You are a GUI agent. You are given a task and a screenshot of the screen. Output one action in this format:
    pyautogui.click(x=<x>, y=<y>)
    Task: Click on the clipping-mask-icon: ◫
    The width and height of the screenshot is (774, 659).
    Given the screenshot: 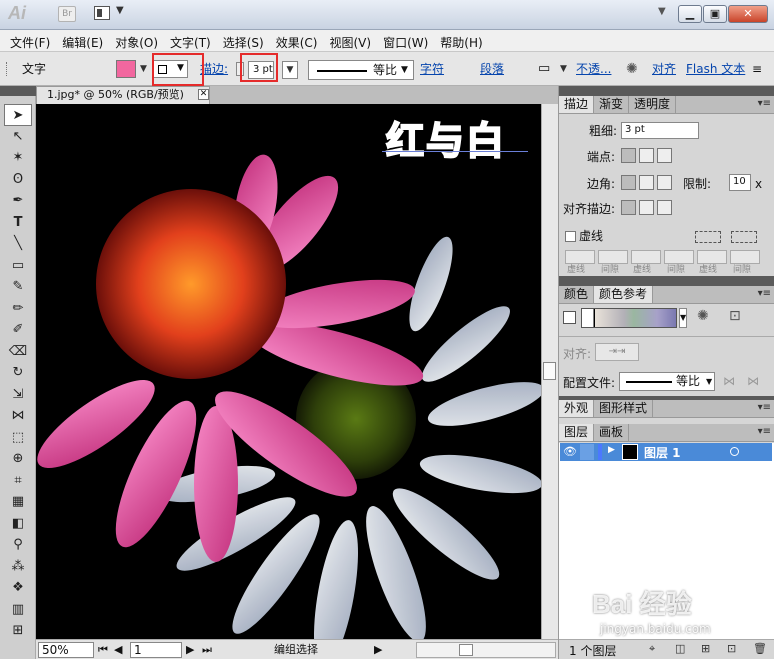 What is the action you would take?
    pyautogui.click(x=680, y=648)
    